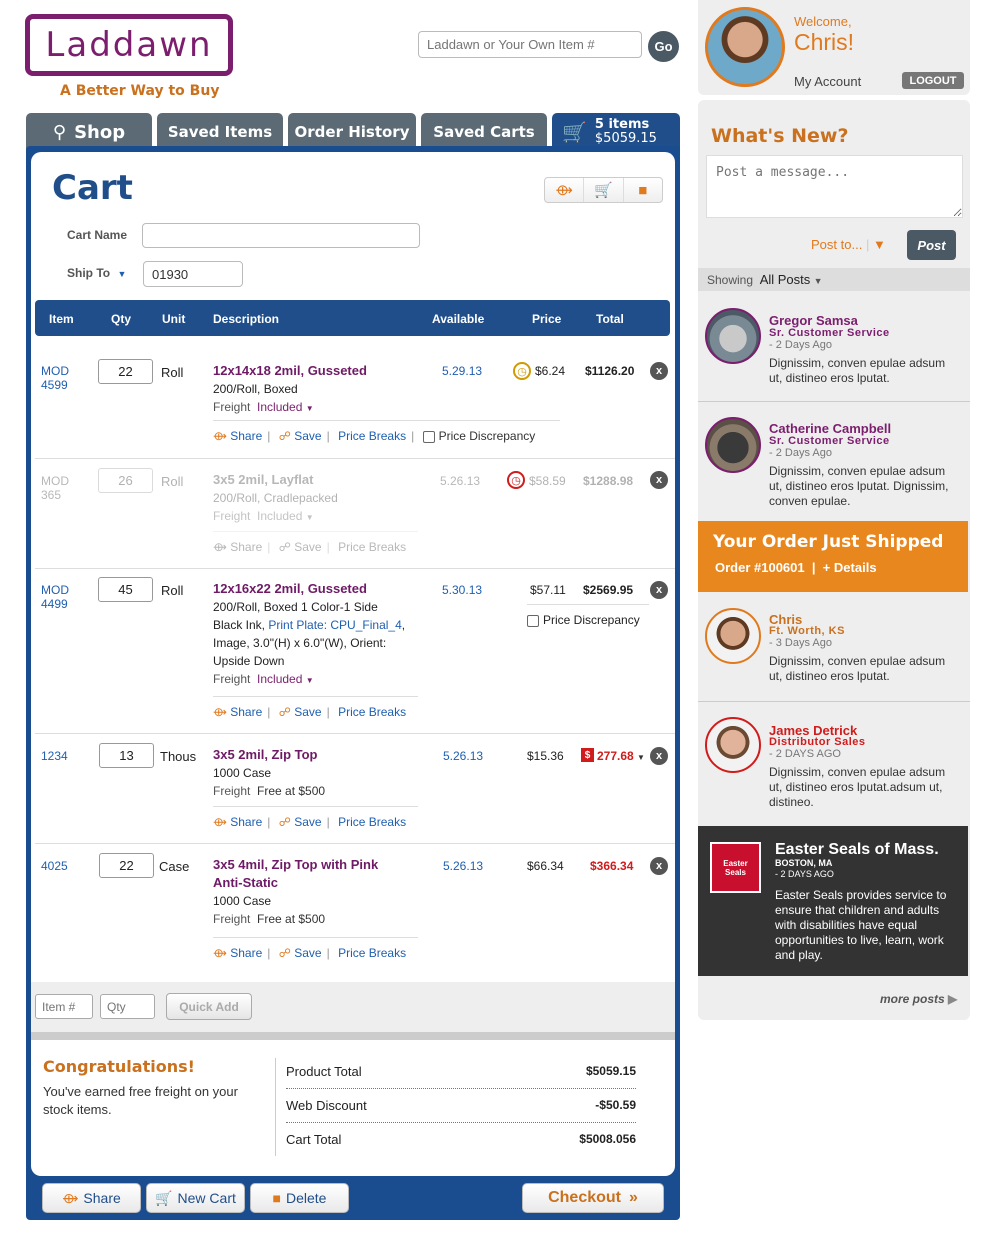  Describe the element at coordinates (126, 755) in the screenshot. I see `qty-input: 13` at that location.